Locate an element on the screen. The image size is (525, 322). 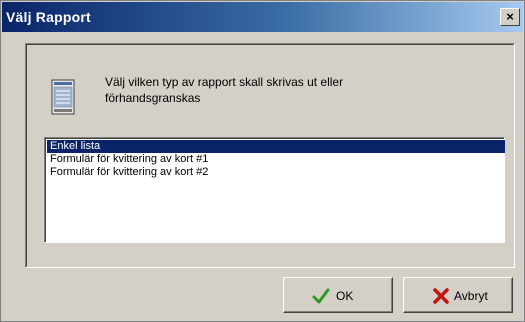
checkmark-icon is located at coordinates (321, 296).